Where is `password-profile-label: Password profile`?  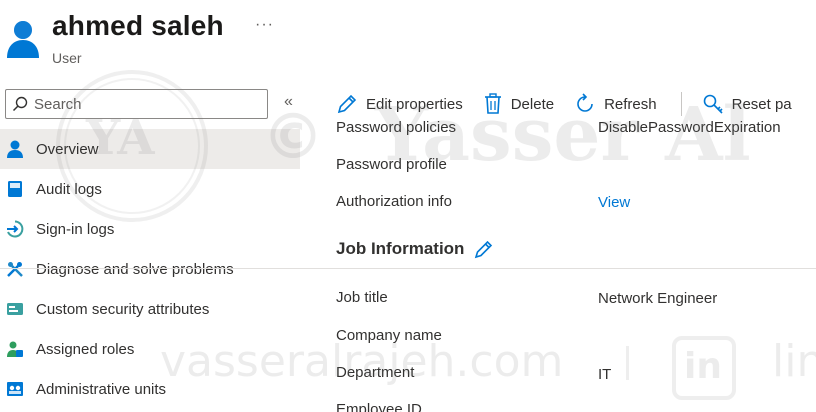
password-profile-label: Password profile is located at coordinates (391, 164).